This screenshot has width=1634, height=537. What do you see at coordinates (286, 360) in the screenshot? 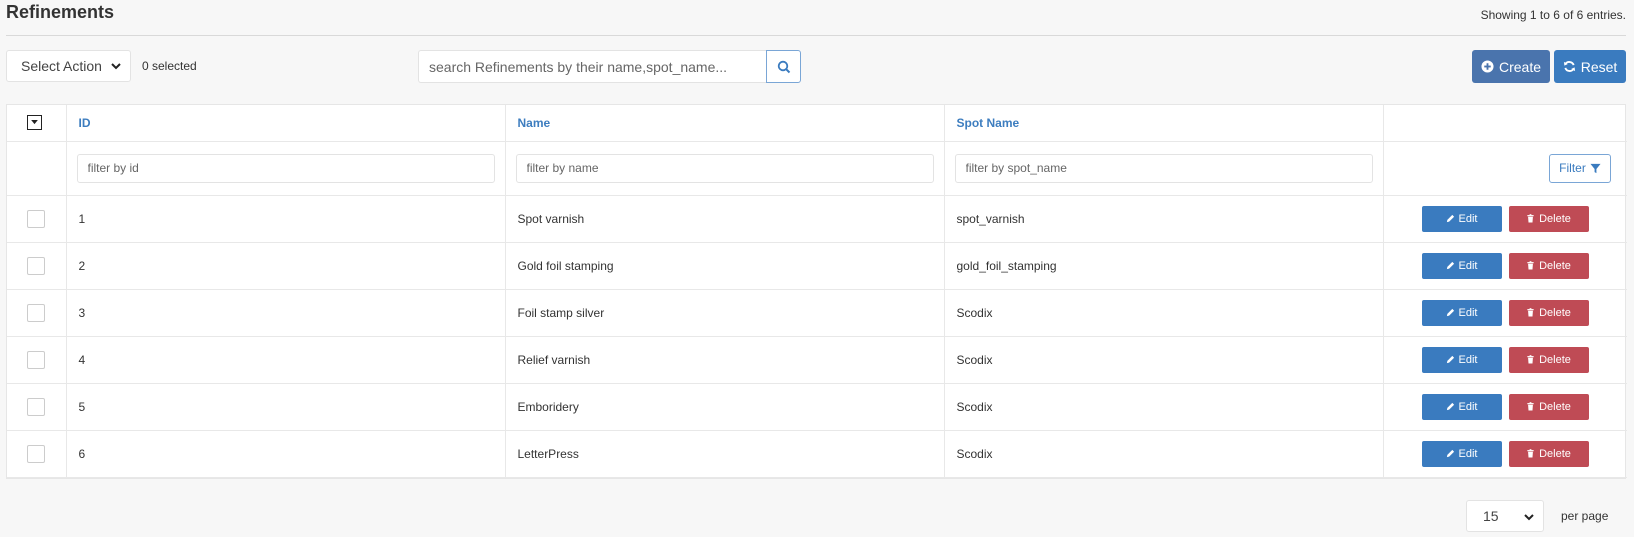
I see `cell-id: 4` at bounding box center [286, 360].